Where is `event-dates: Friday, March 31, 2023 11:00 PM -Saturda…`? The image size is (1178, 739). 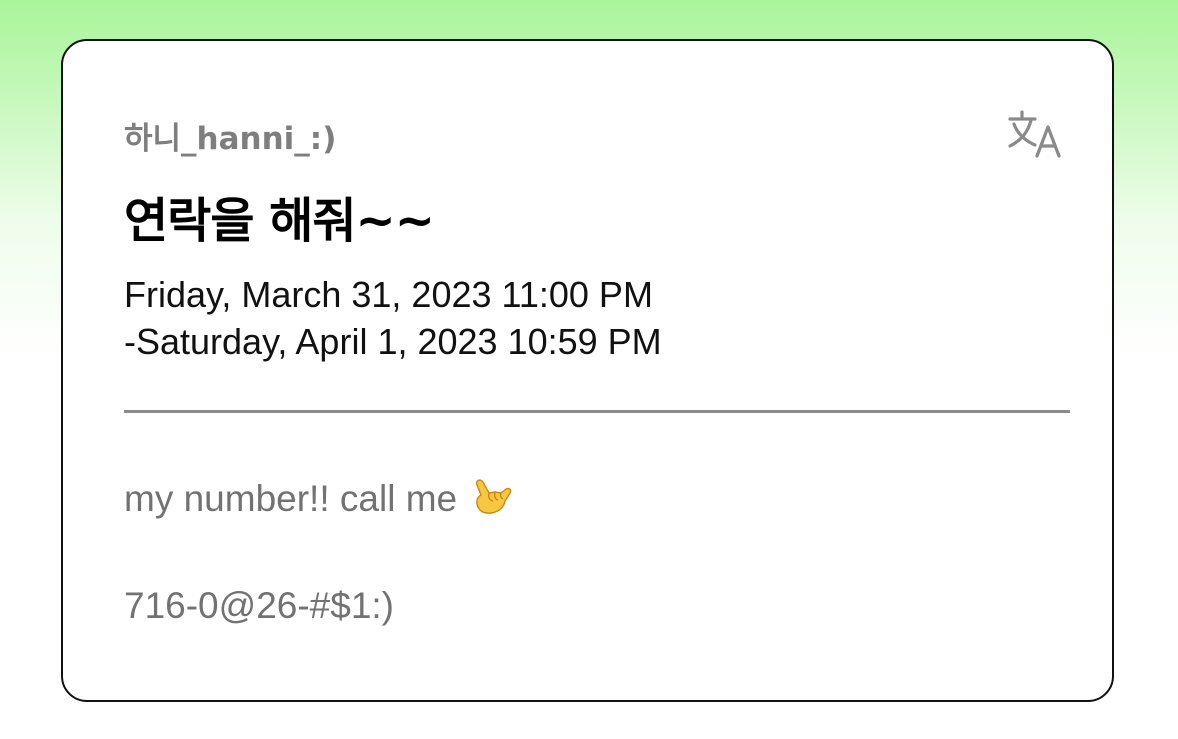 event-dates: Friday, March 31, 2023 11:00 PM -Saturda… is located at coordinates (393, 318).